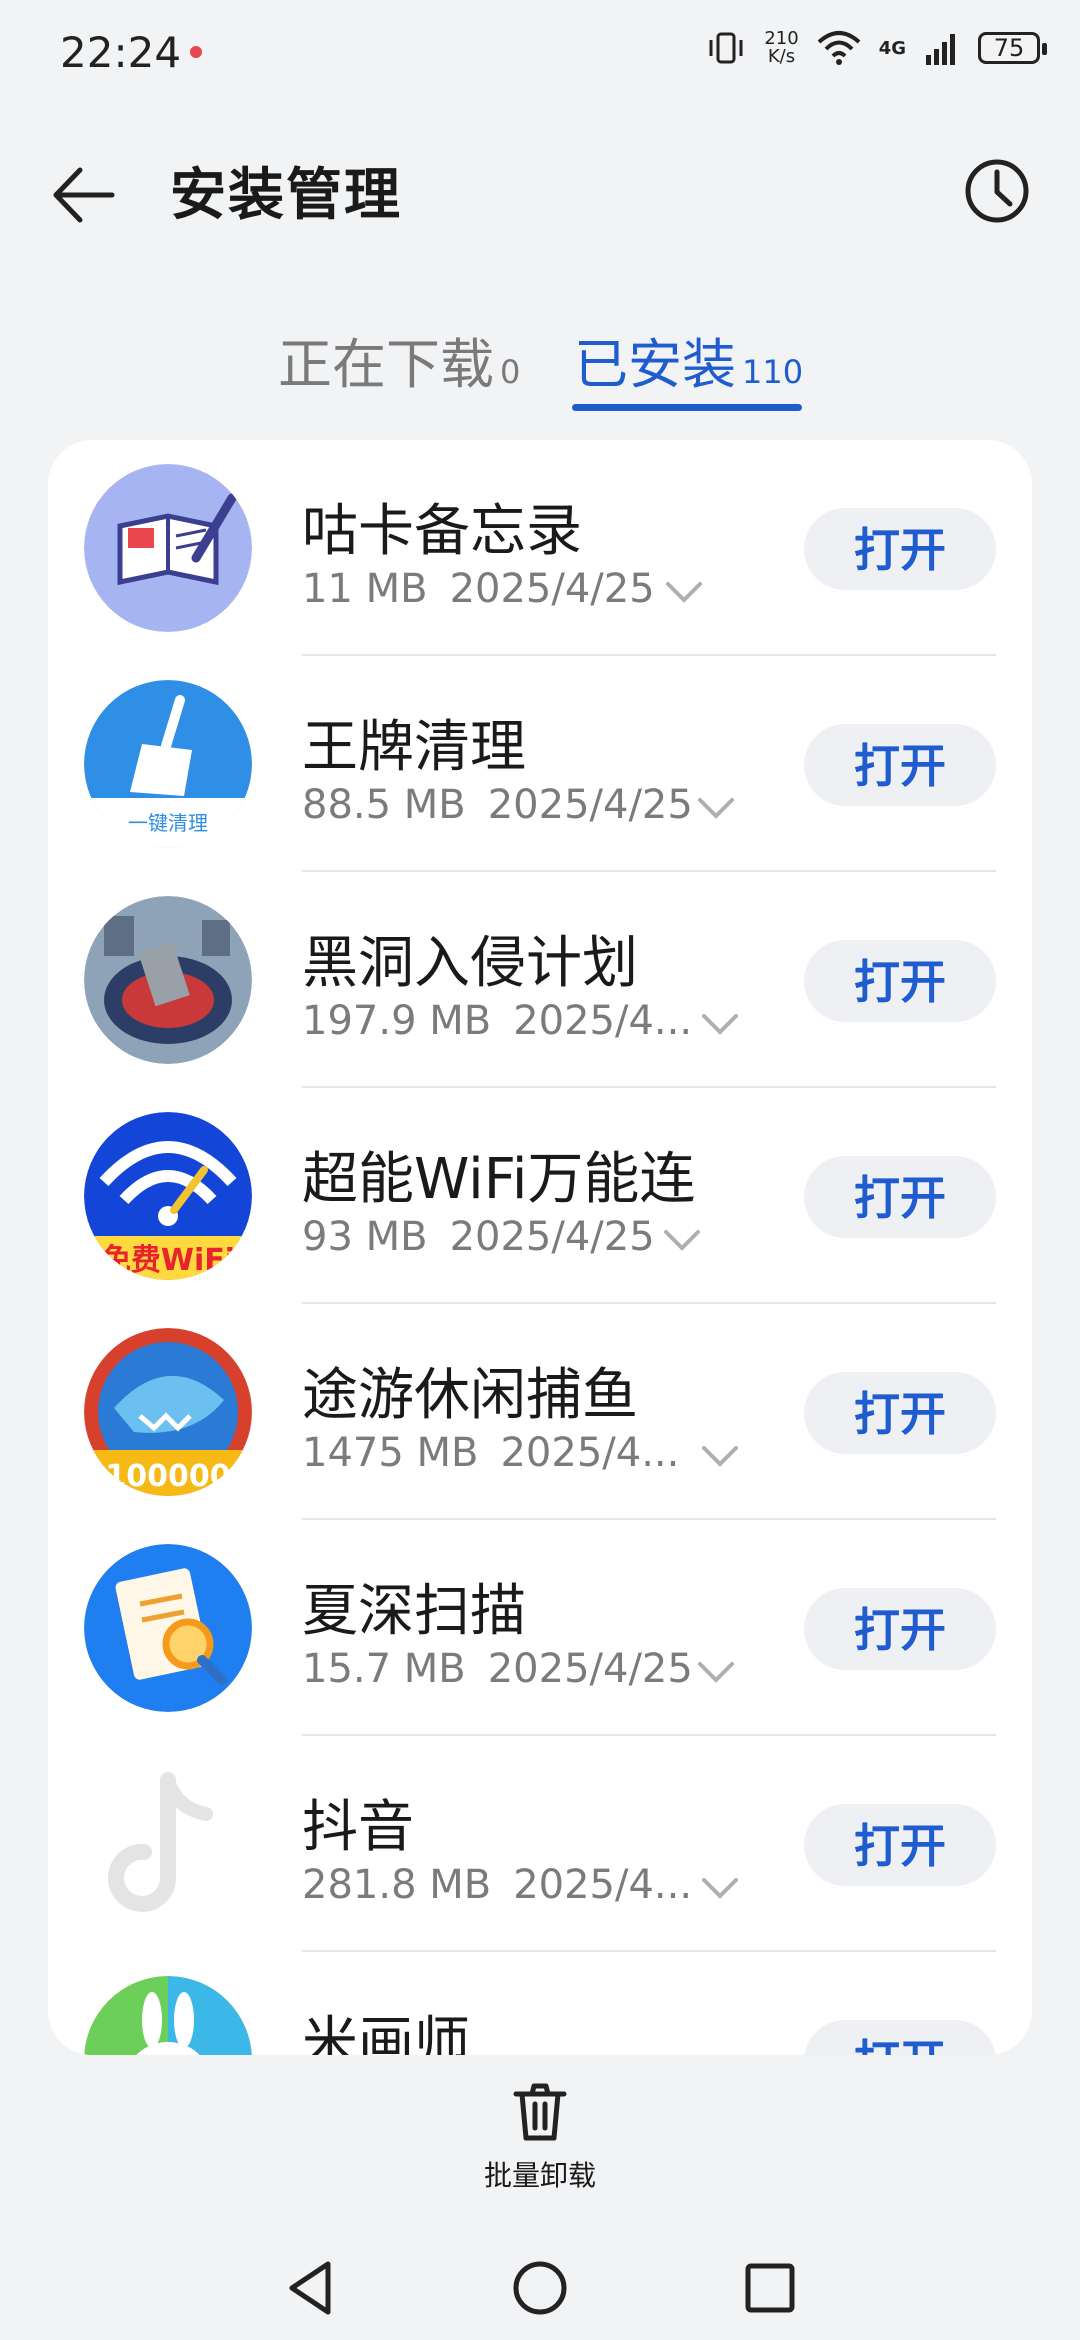  Describe the element at coordinates (940, 49) in the screenshot. I see `cell-signal-icon` at that location.